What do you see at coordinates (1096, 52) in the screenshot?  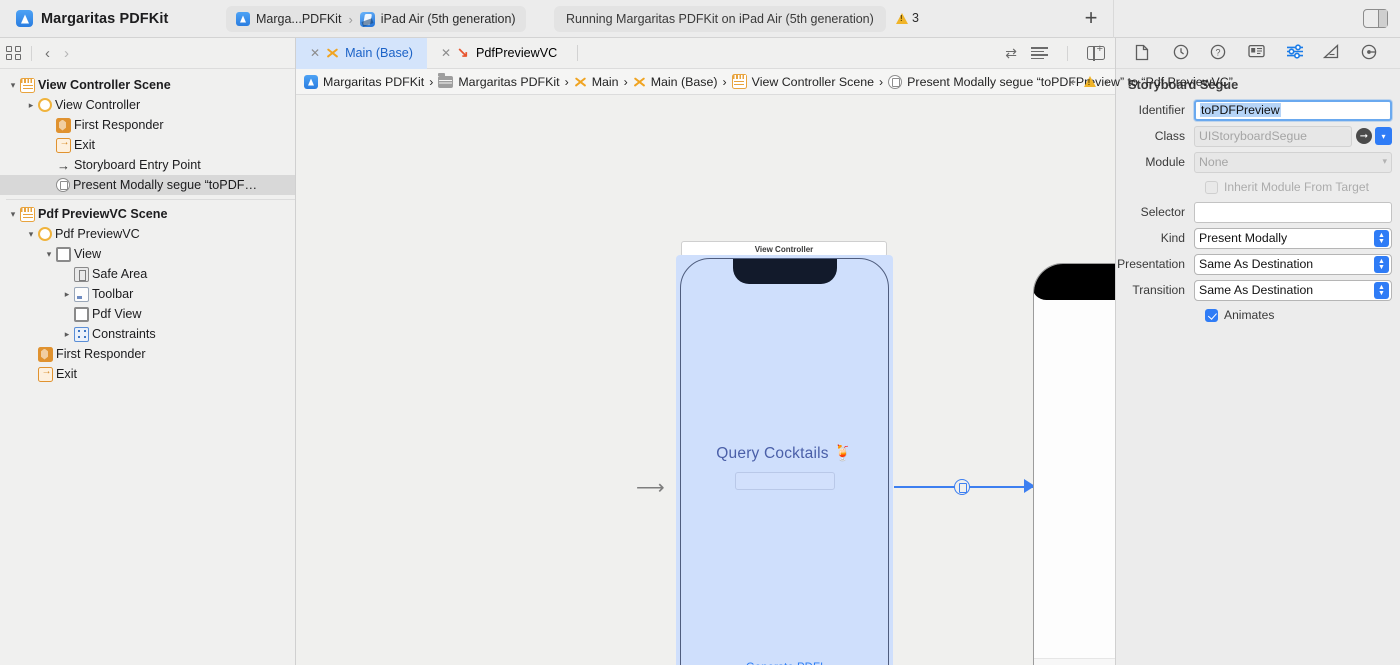 I see `add-editor-icon` at bounding box center [1096, 52].